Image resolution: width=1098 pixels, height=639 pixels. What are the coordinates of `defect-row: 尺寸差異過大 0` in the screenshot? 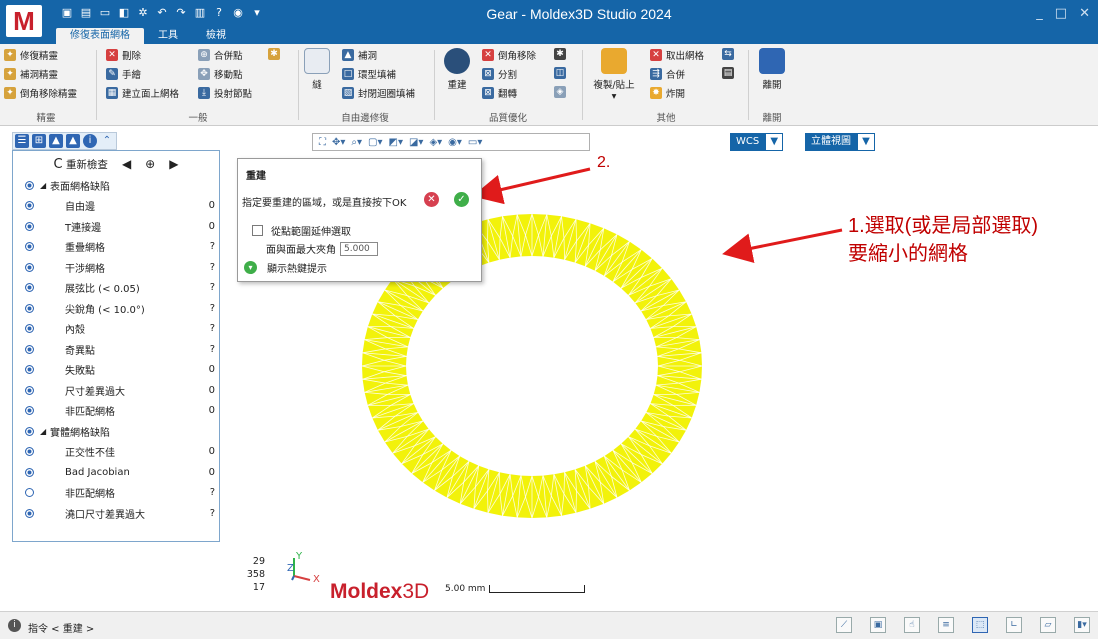 It's located at (116, 390).